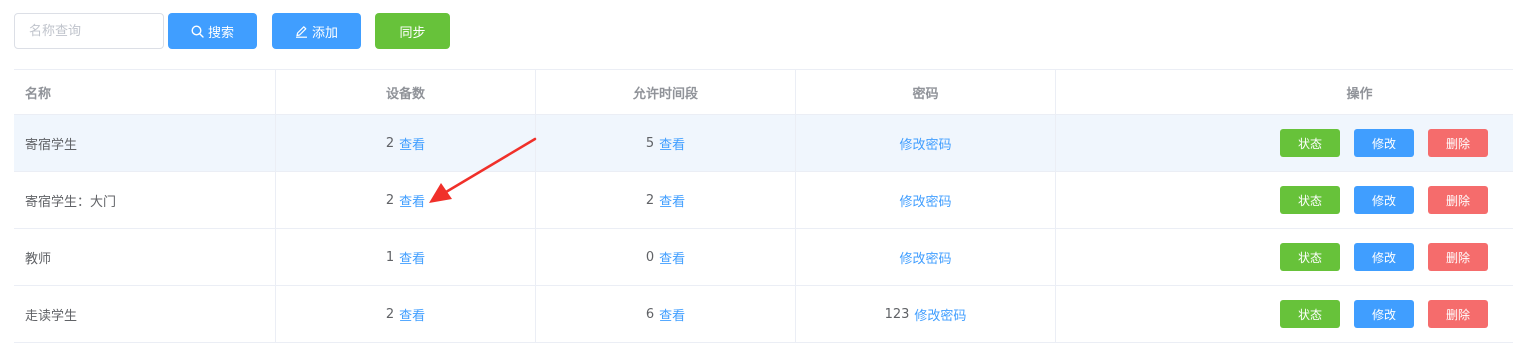 This screenshot has height=355, width=1513. I want to click on header-devices: 设备数, so click(406, 92).